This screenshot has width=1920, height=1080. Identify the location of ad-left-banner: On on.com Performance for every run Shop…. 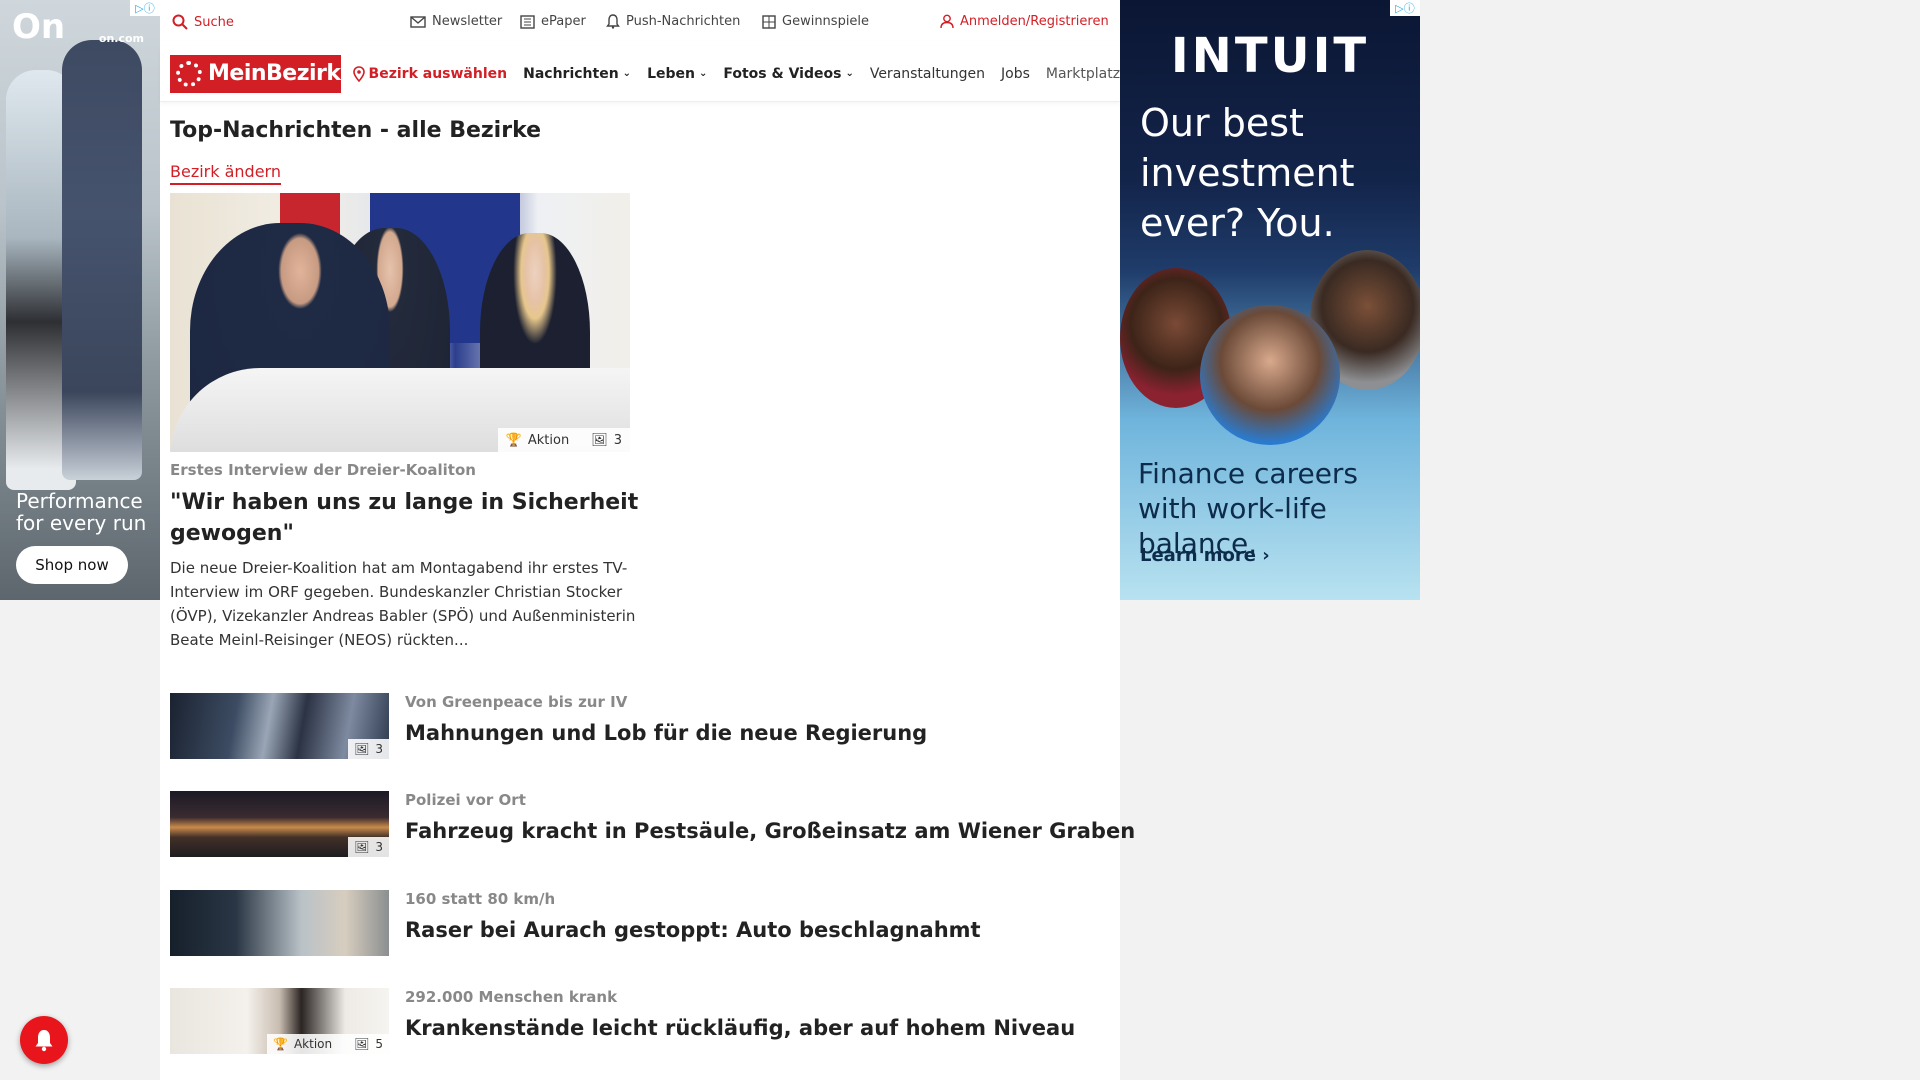
(80, 300).